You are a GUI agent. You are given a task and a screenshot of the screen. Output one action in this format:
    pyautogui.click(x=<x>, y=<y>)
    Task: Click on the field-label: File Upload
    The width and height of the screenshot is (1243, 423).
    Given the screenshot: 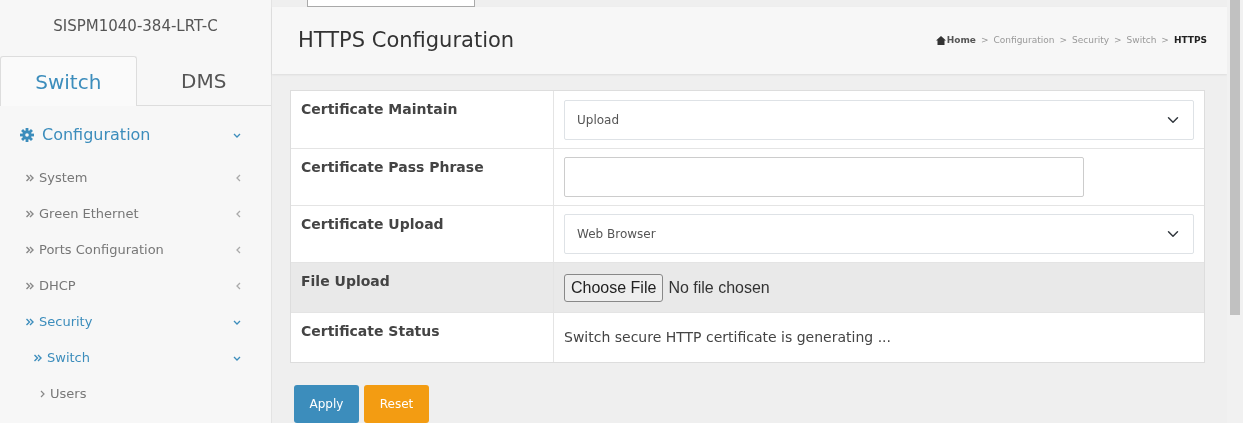 What is the action you would take?
    pyautogui.click(x=422, y=287)
    